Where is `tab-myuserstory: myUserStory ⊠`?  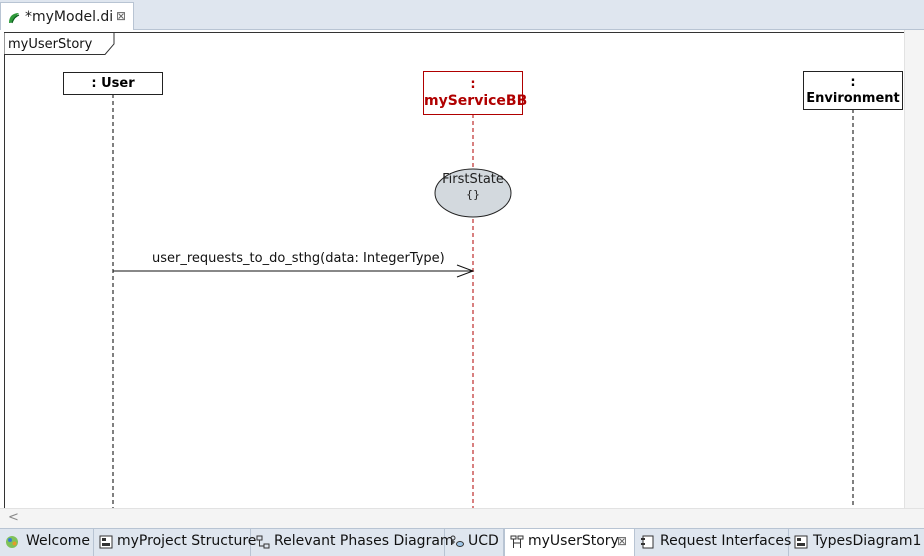 tab-myuserstory: myUserStory ⊠ is located at coordinates (569, 542).